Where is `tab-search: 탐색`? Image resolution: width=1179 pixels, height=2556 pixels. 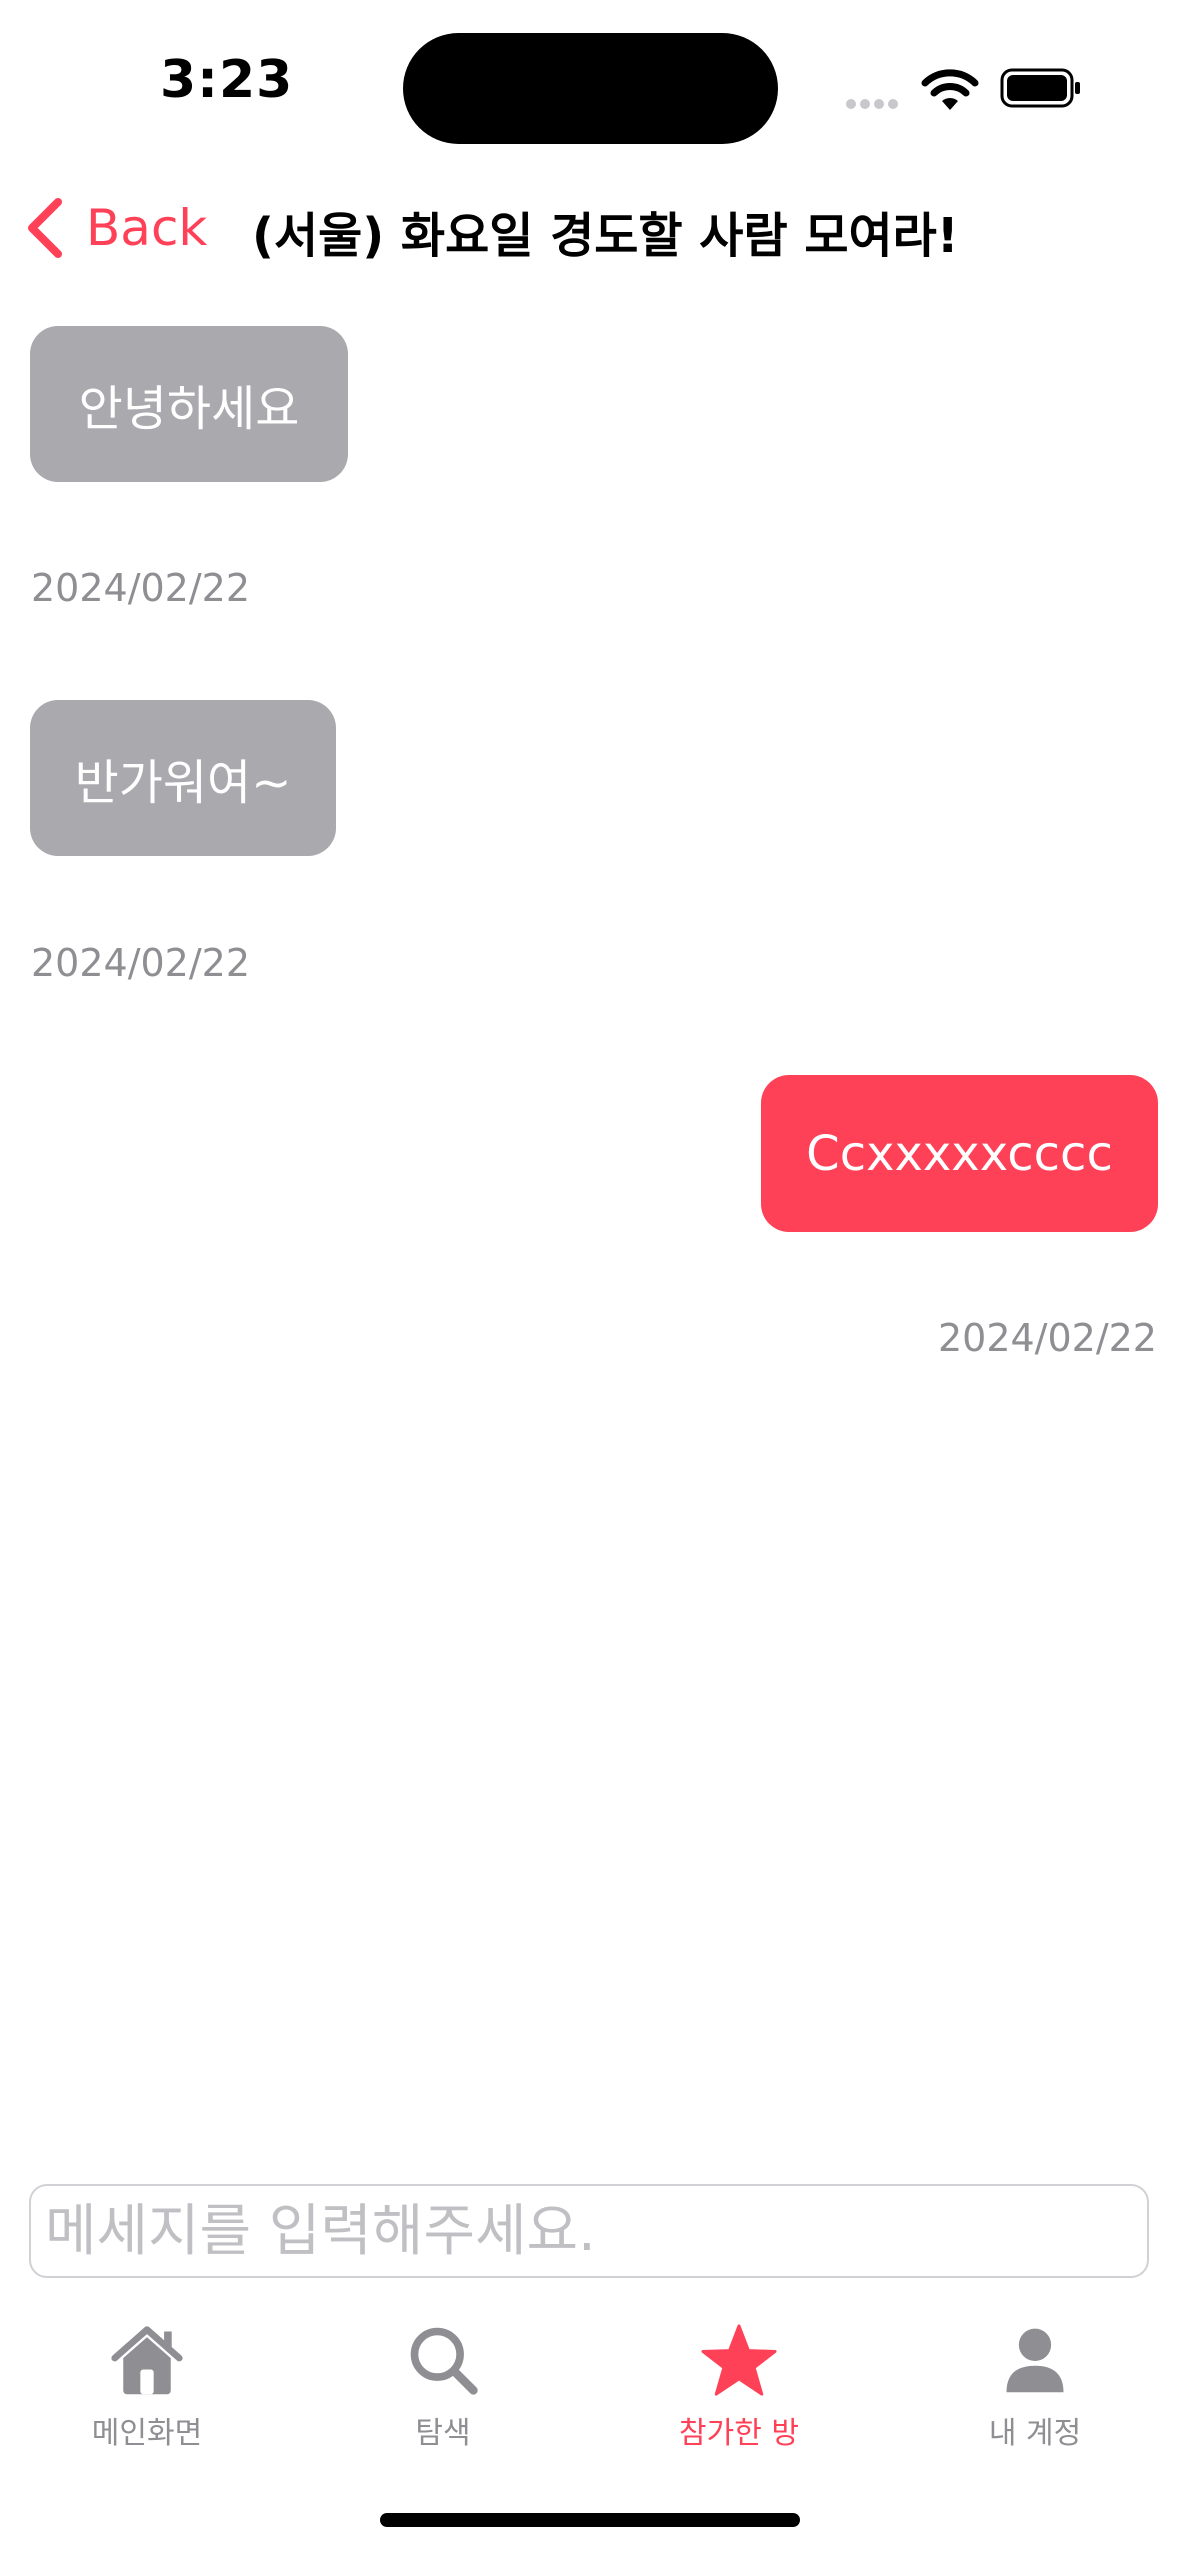
tab-search: 탐색 is located at coordinates (443, 2387).